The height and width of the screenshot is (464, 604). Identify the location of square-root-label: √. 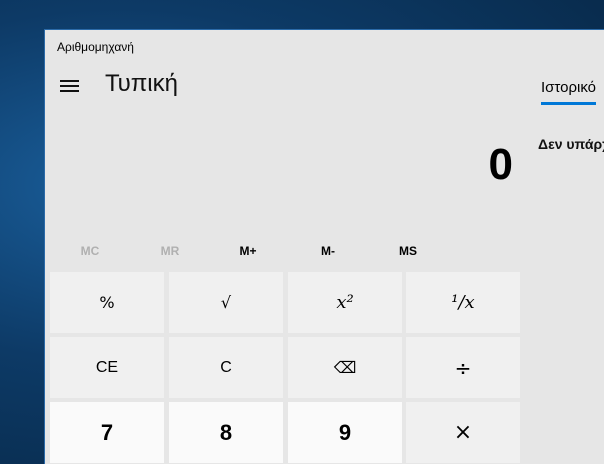
(226, 302).